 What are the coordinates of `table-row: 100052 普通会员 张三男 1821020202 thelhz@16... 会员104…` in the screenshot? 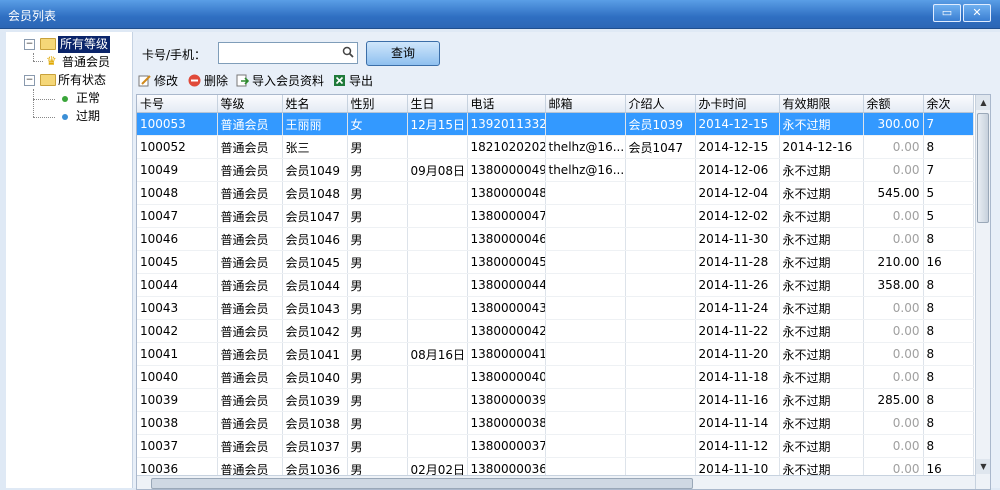 It's located at (555, 147).